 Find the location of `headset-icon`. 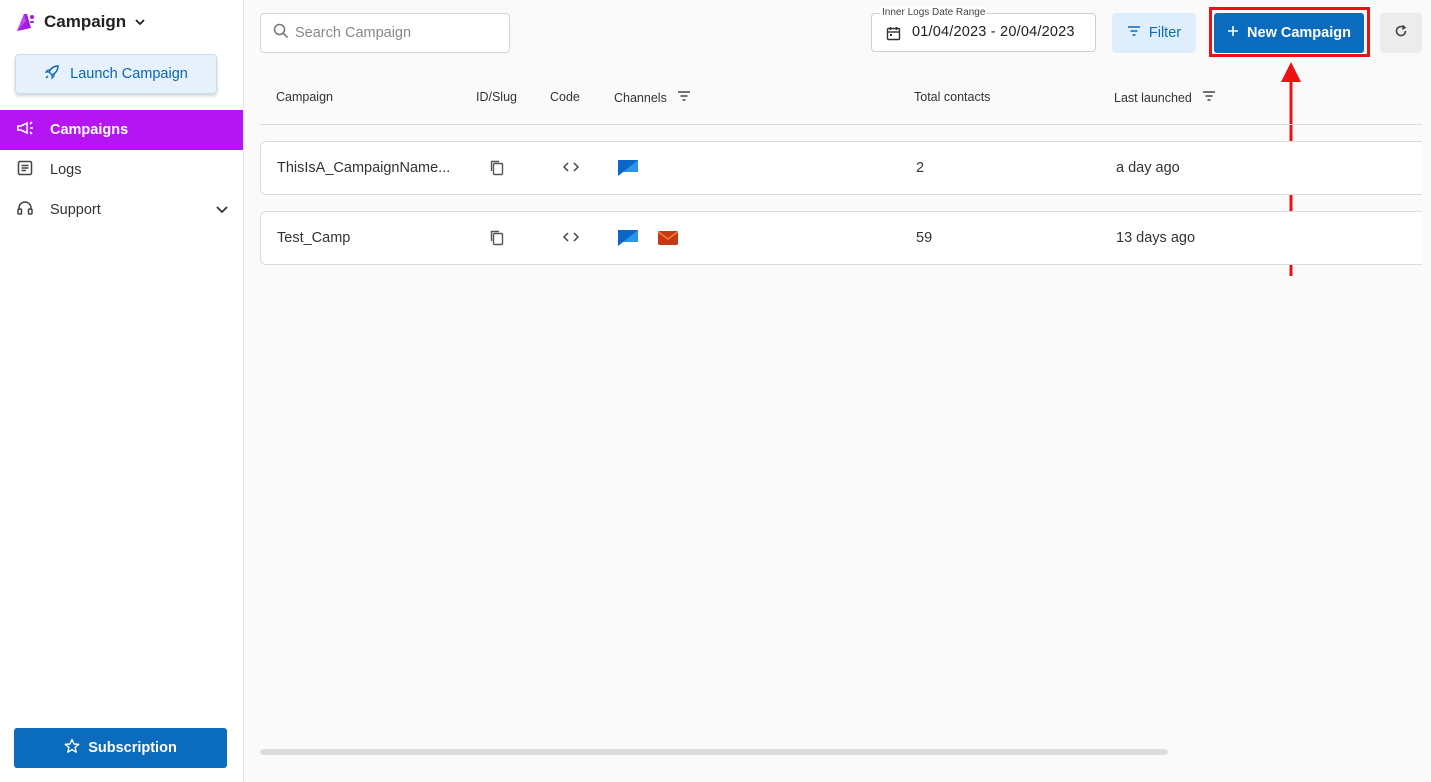

headset-icon is located at coordinates (25, 210).